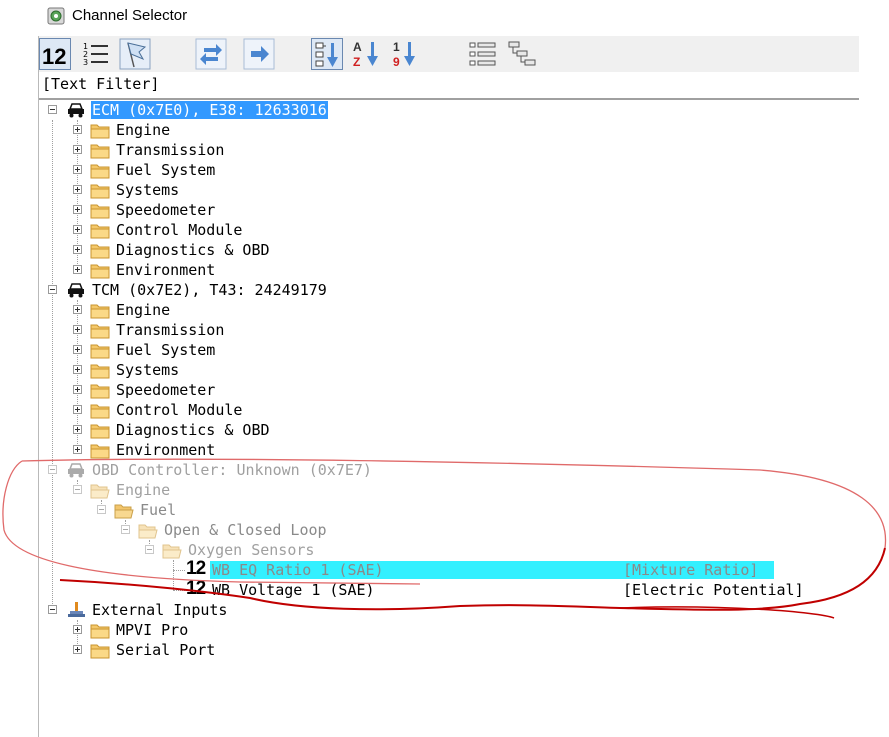  Describe the element at coordinates (135, 54) in the screenshot. I see `flag-button` at that location.